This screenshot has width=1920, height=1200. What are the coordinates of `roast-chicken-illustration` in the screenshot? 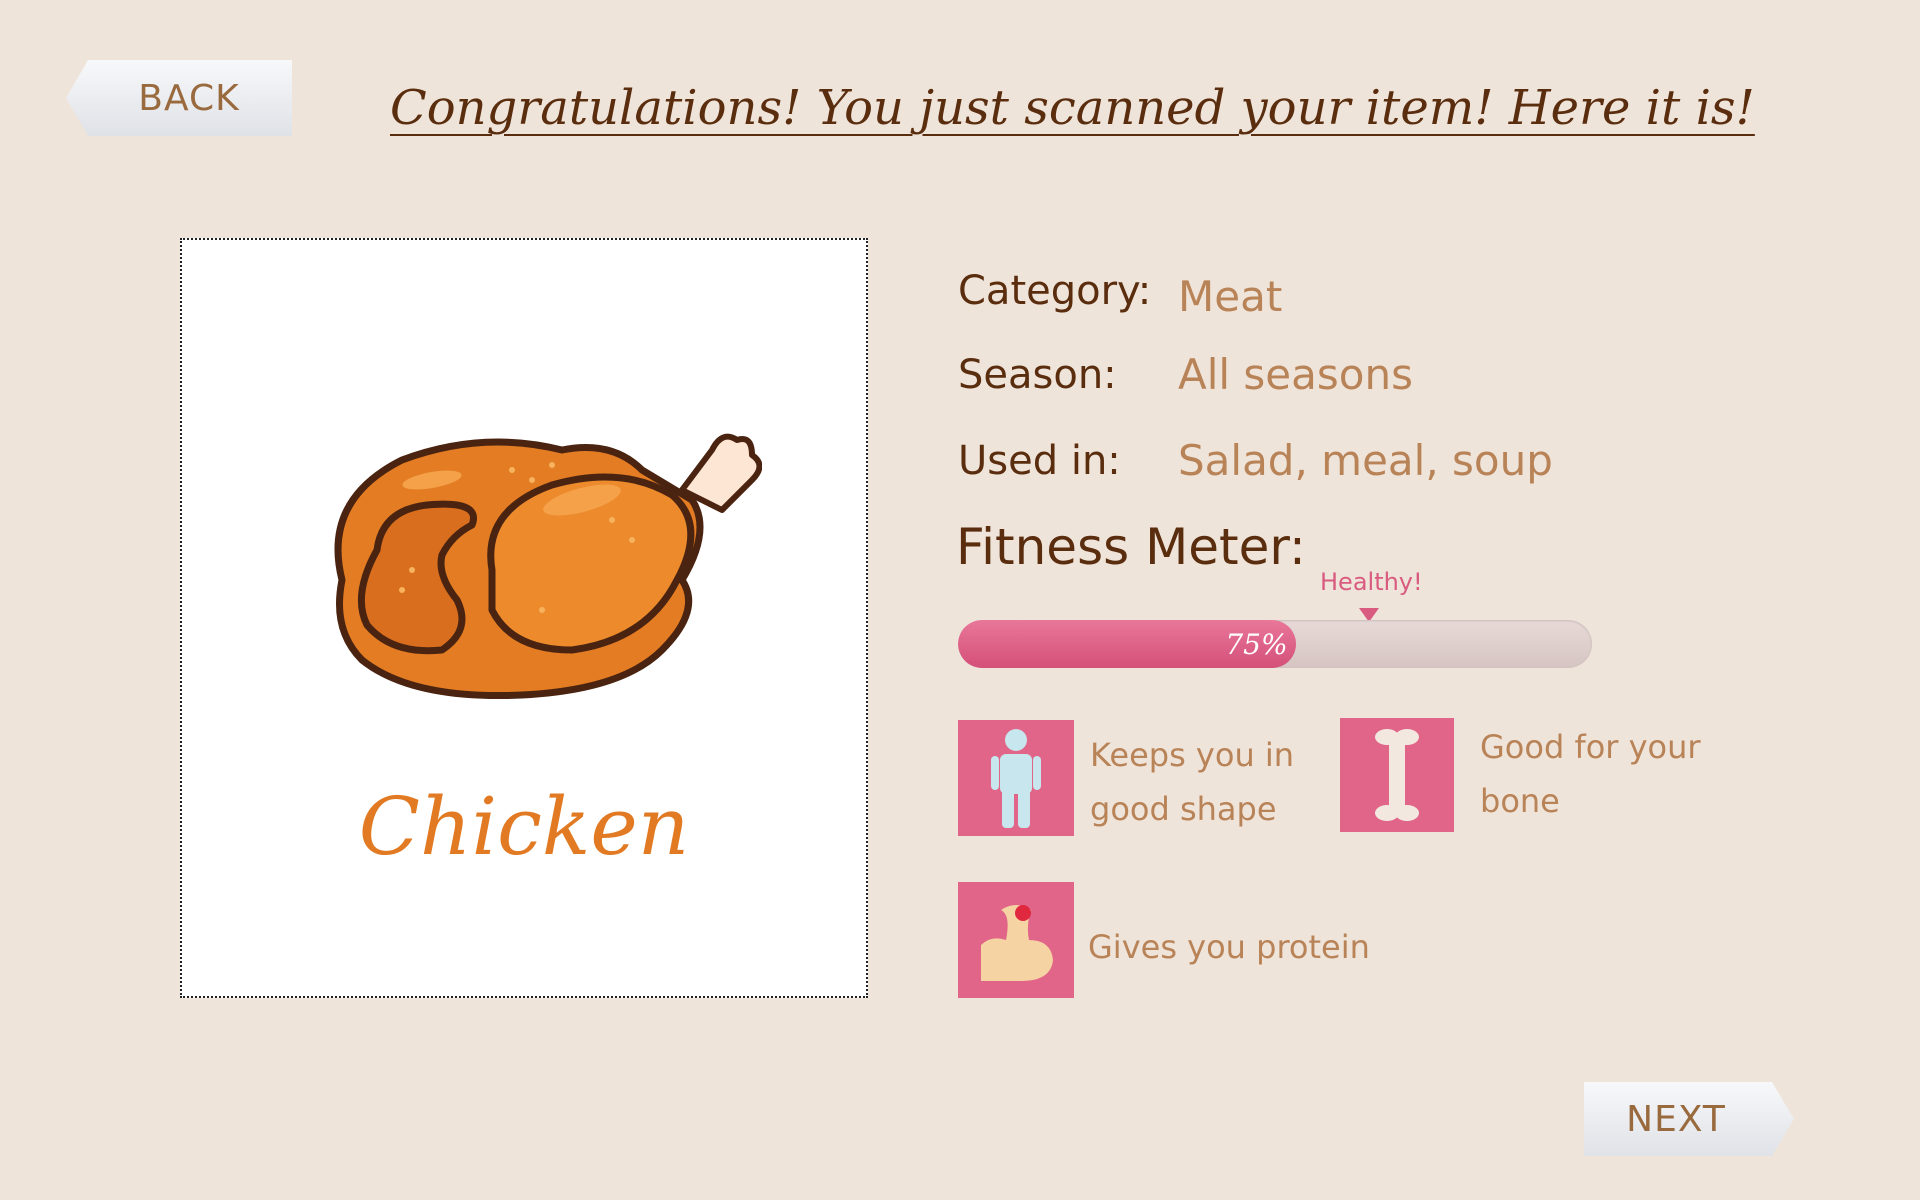 It's located at (548, 566).